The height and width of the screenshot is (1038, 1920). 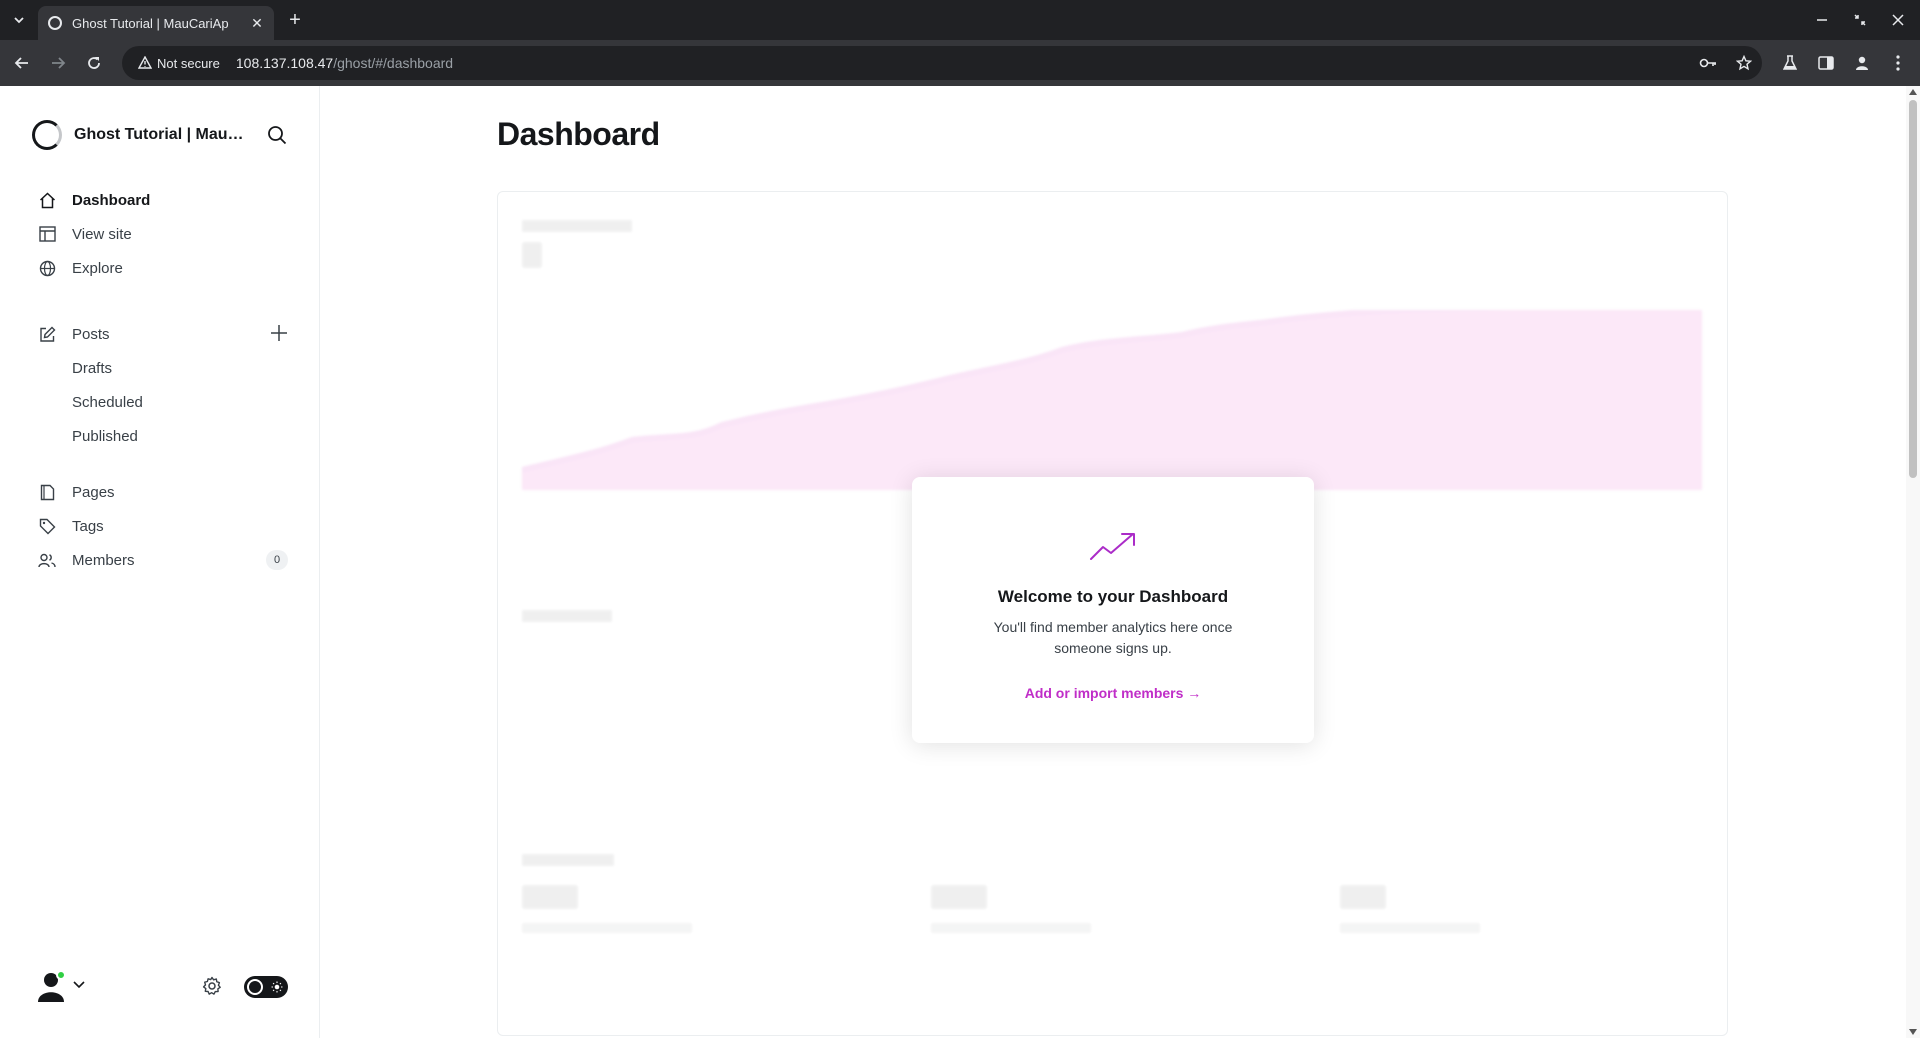 I want to click on sidebar-item-drafts: Drafts, so click(x=92, y=368).